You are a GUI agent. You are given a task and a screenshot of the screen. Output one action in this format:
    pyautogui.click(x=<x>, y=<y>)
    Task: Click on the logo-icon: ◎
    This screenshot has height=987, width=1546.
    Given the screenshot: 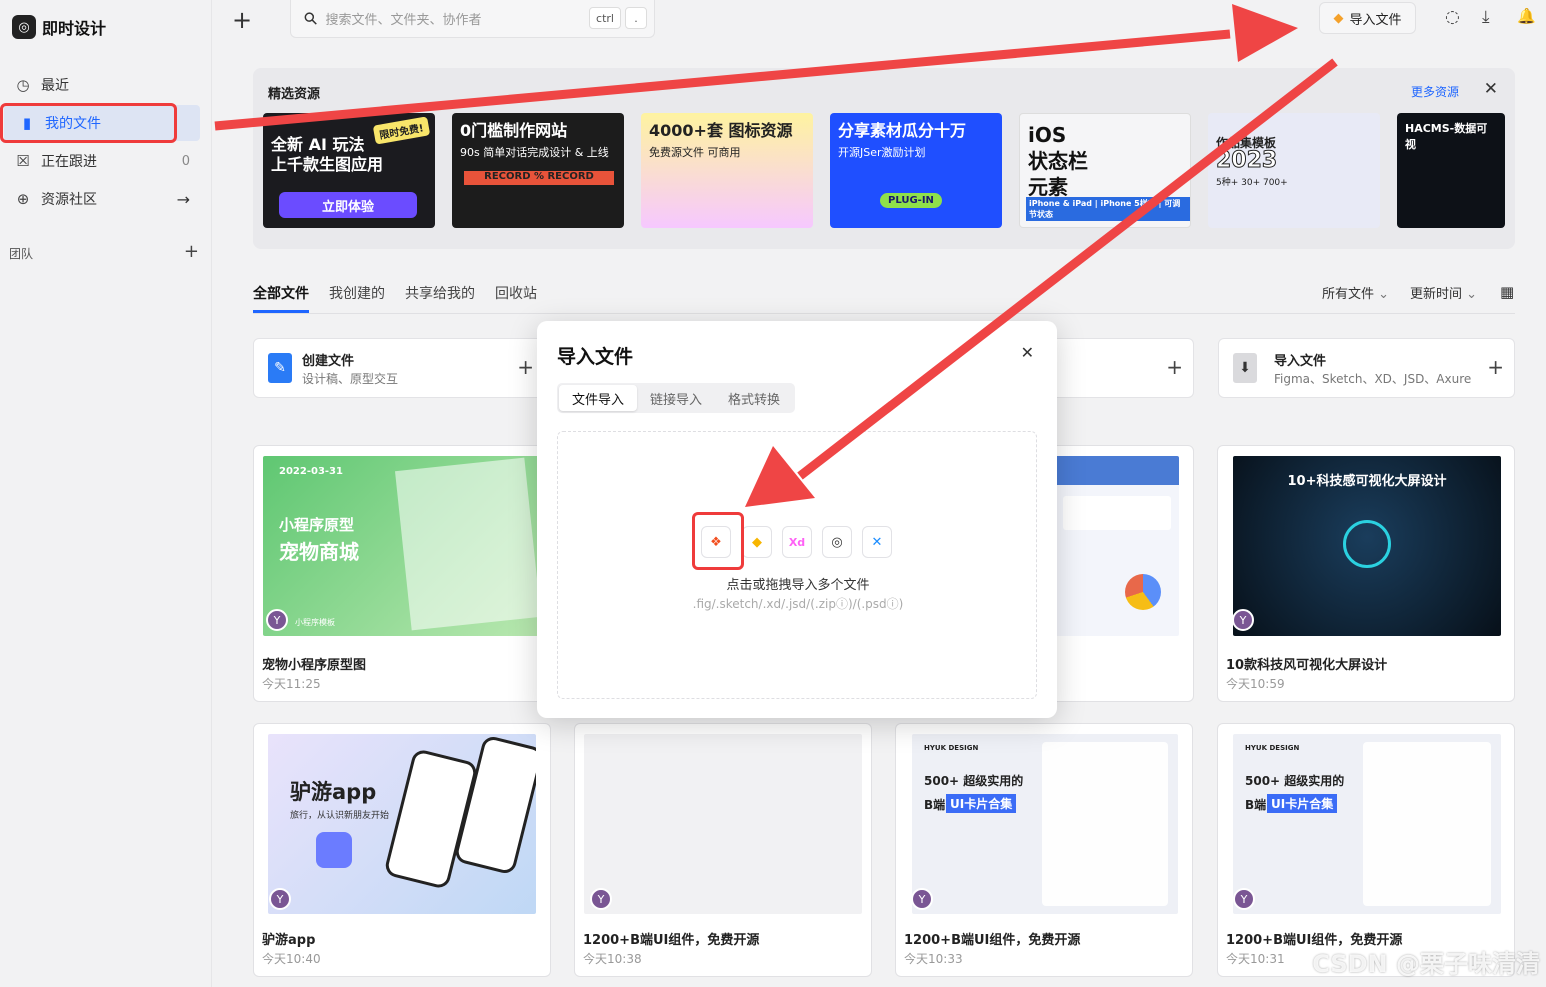 What is the action you would take?
    pyautogui.click(x=24, y=27)
    